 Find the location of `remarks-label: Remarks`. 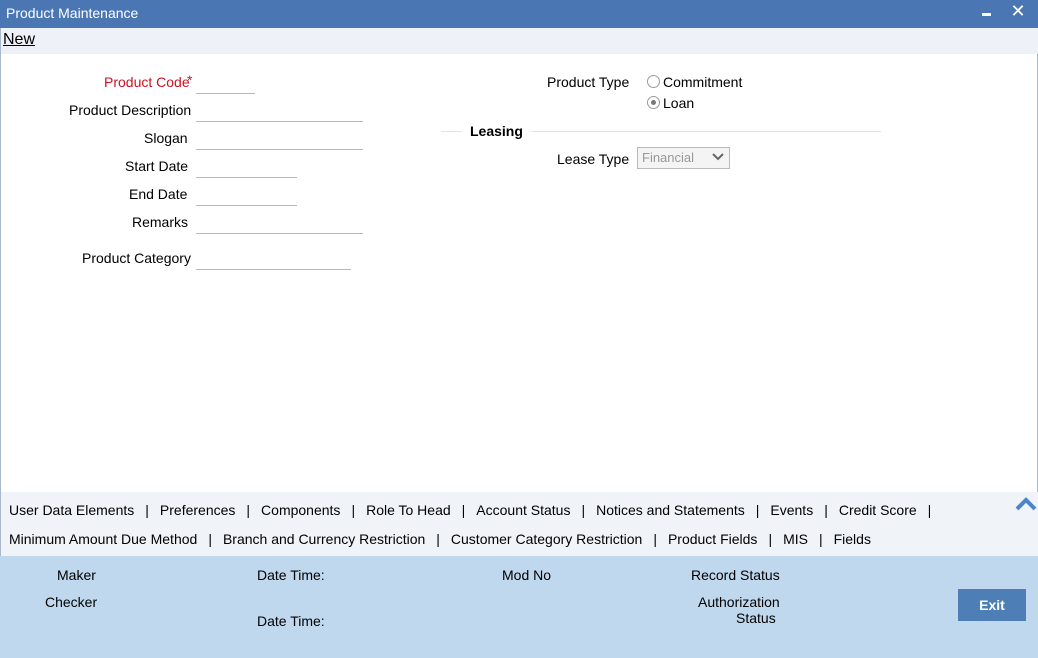

remarks-label: Remarks is located at coordinates (160, 222).